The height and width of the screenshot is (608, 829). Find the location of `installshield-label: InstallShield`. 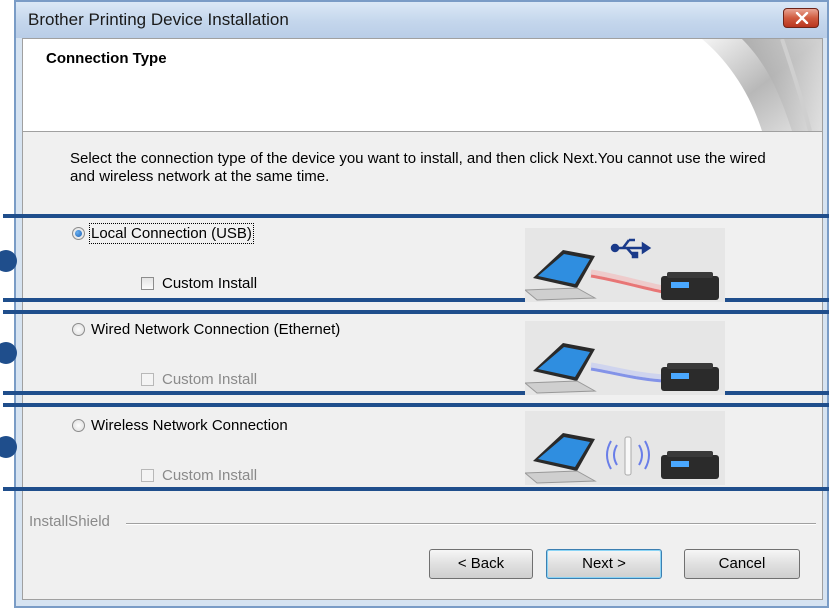

installshield-label: InstallShield is located at coordinates (69, 521).